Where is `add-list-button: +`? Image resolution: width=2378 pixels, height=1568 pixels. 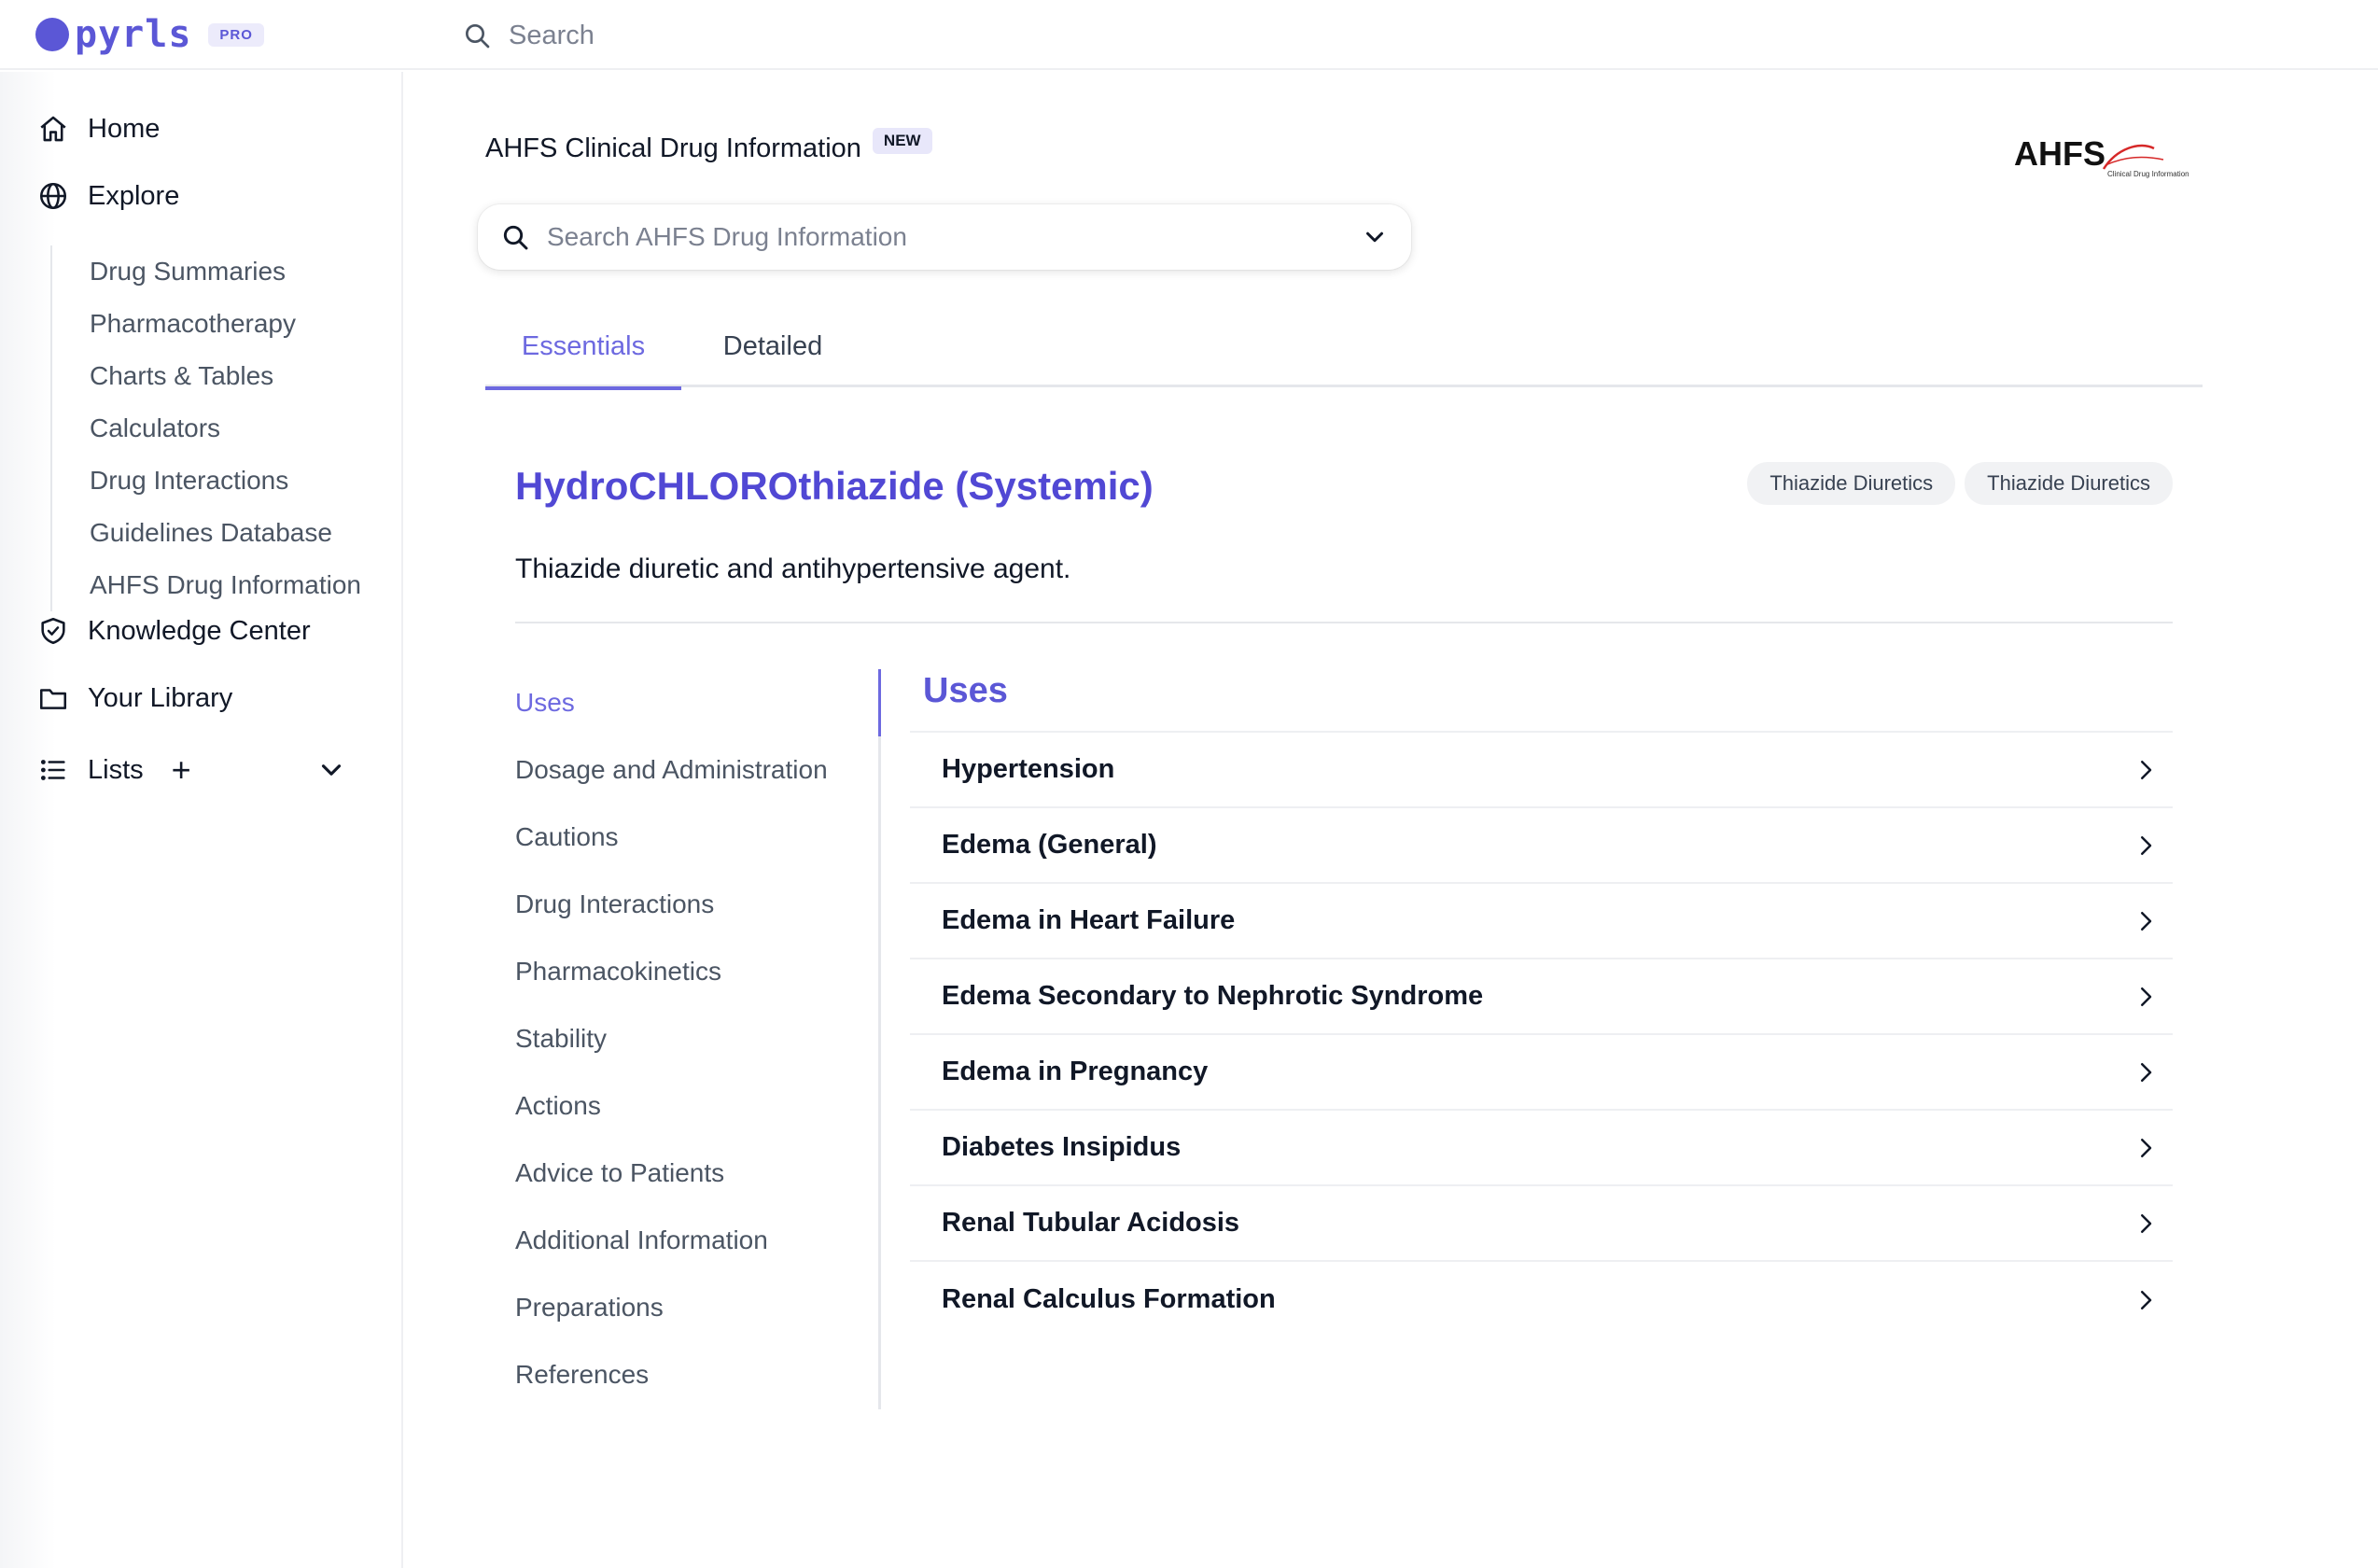
add-list-button: + is located at coordinates (182, 770).